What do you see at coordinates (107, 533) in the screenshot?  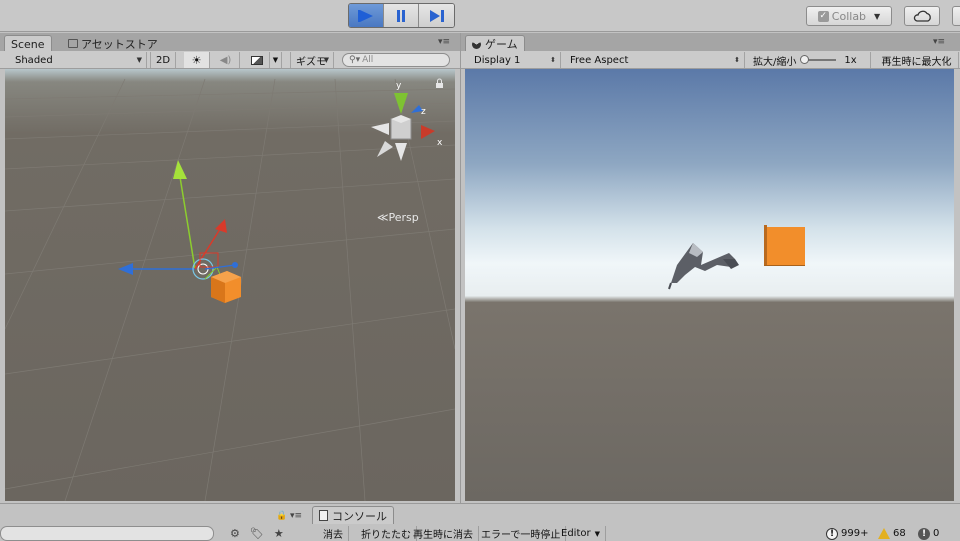 I see `project-search-input` at bounding box center [107, 533].